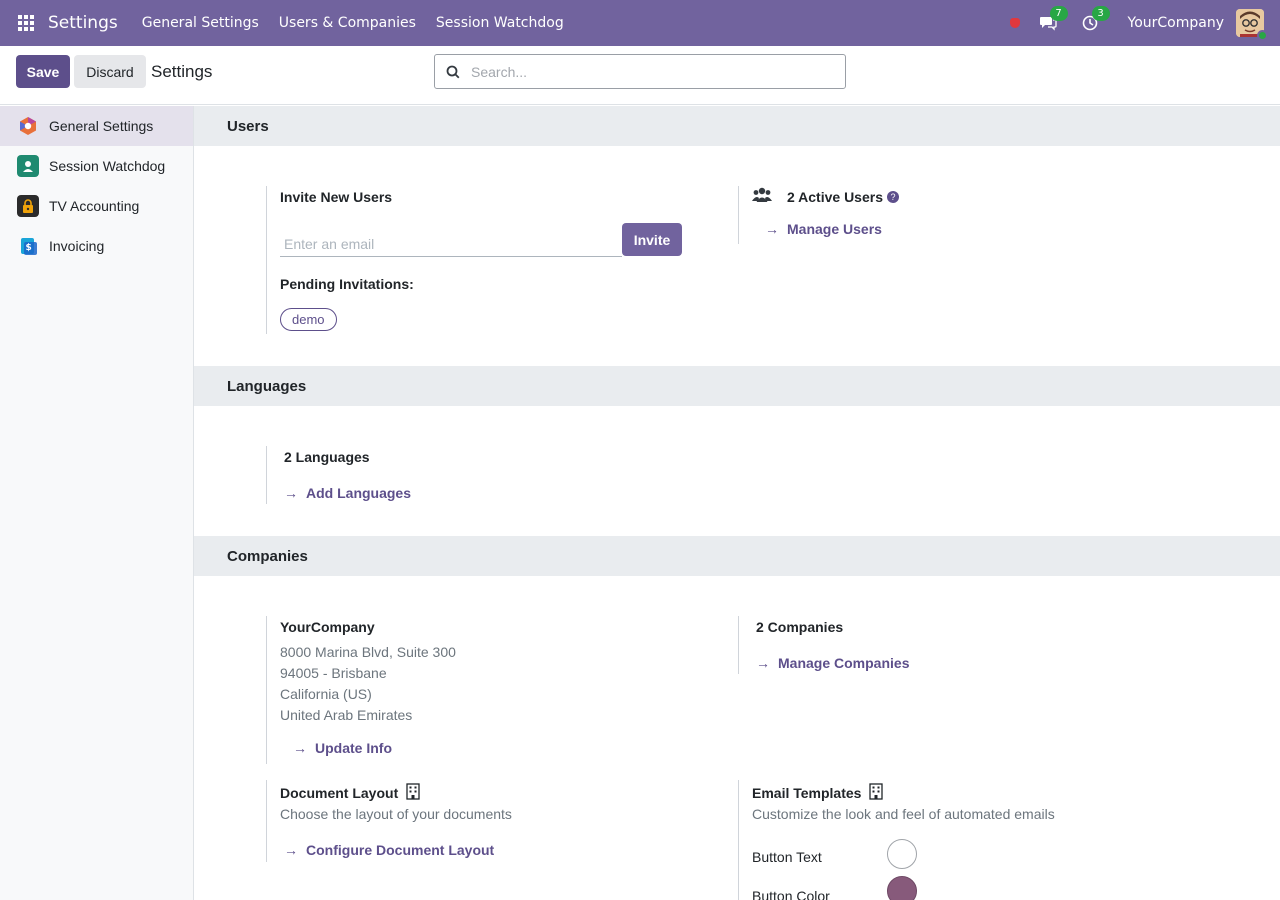 The width and height of the screenshot is (1280, 900). I want to click on messages-badge: 7, so click(1058, 13).